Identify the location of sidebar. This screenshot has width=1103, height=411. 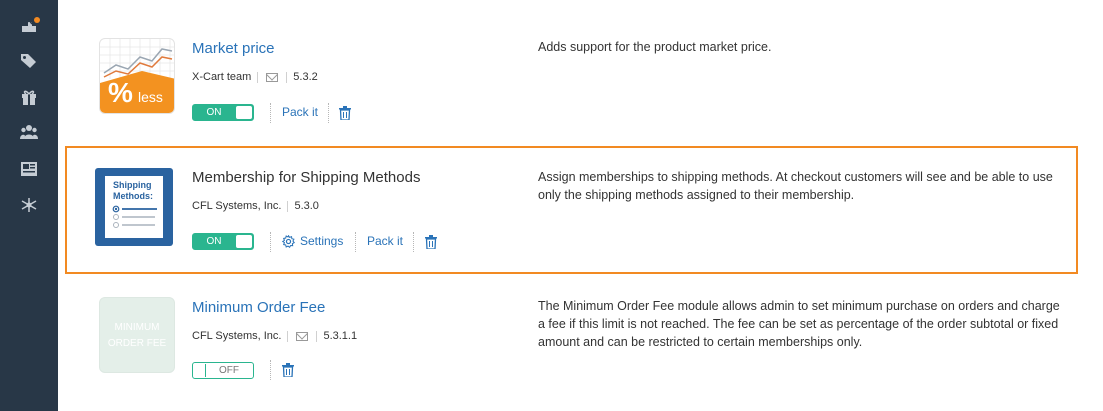
(29, 205).